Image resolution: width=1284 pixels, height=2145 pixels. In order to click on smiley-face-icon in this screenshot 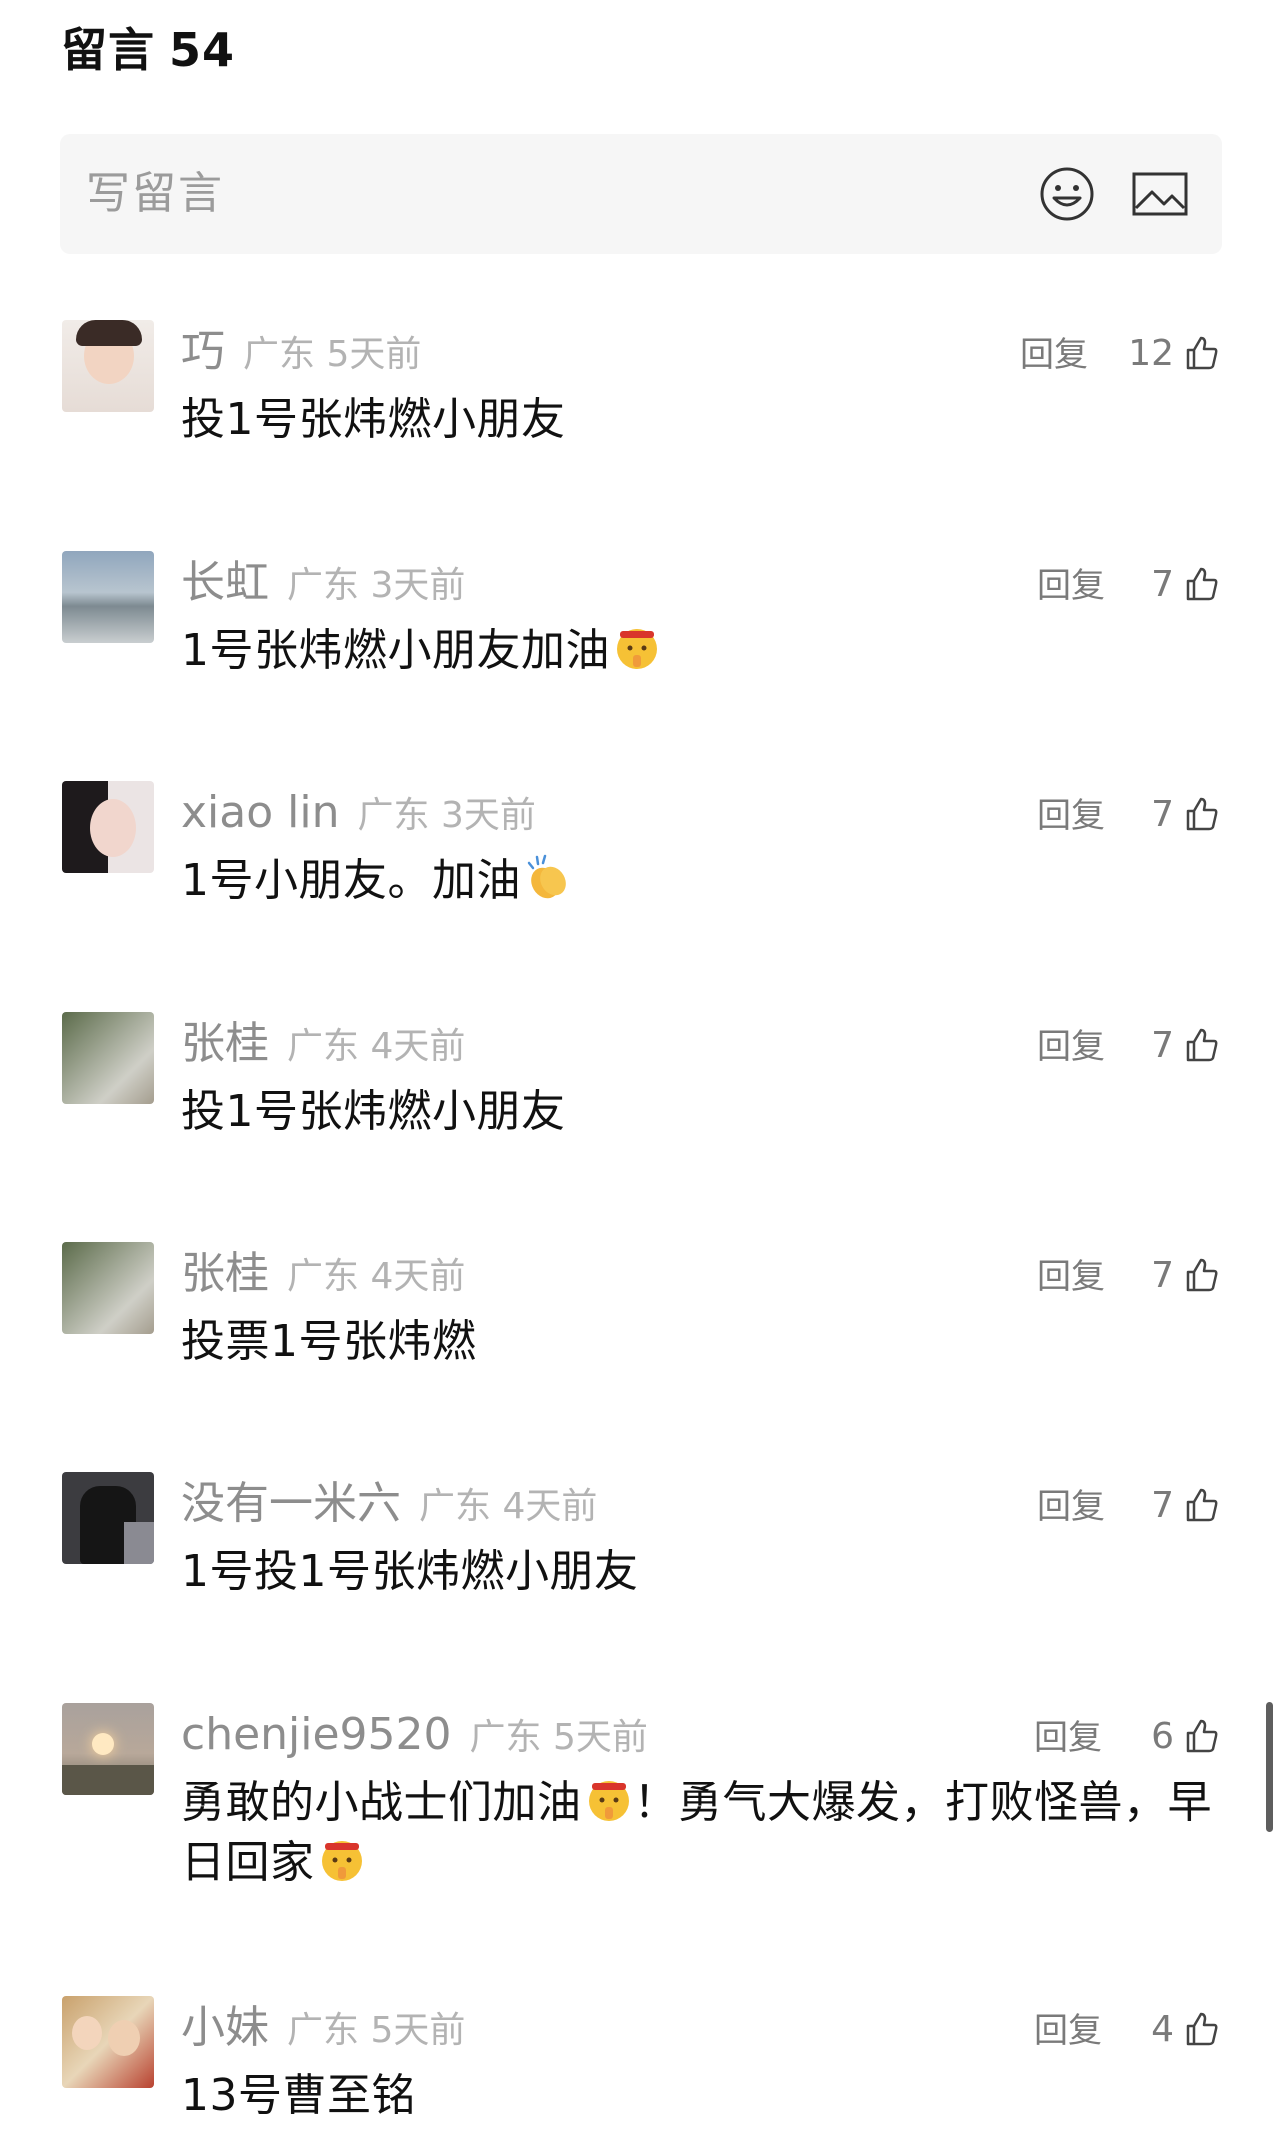, I will do `click(1067, 194)`.